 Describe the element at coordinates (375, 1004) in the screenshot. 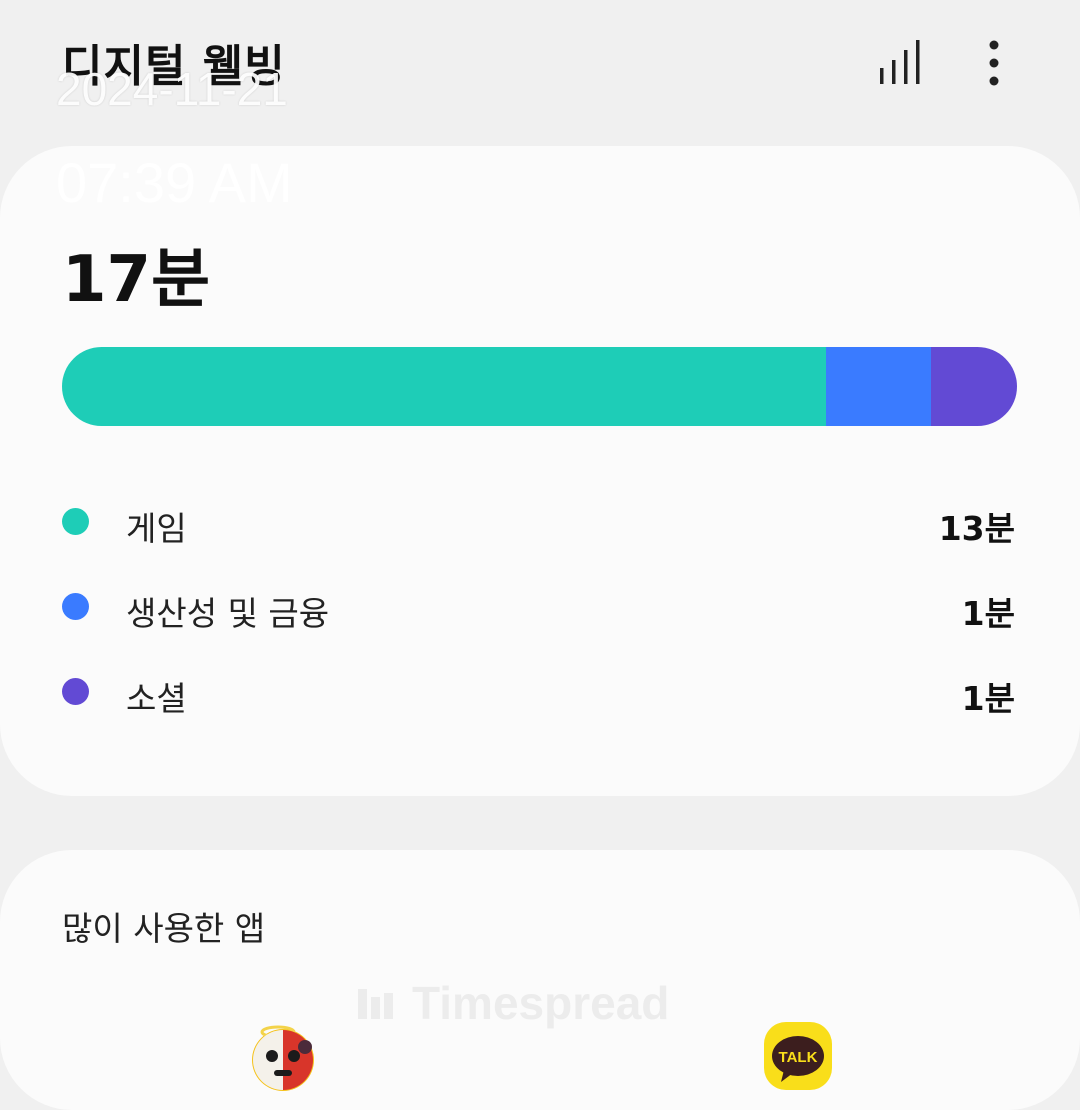

I see `timespread-logo-icon` at that location.